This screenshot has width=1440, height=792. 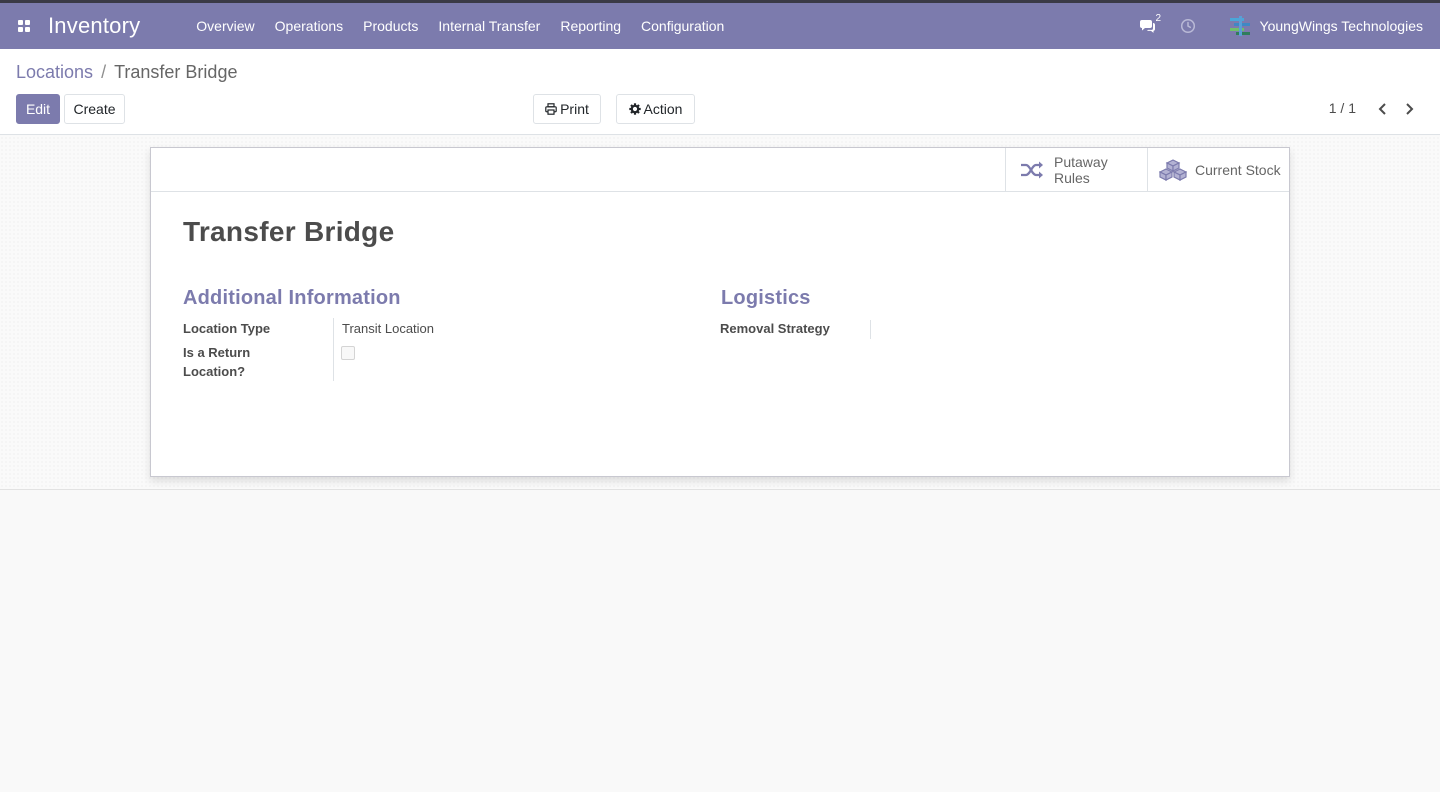 I want to click on random-arrows-icon, so click(x=1032, y=169).